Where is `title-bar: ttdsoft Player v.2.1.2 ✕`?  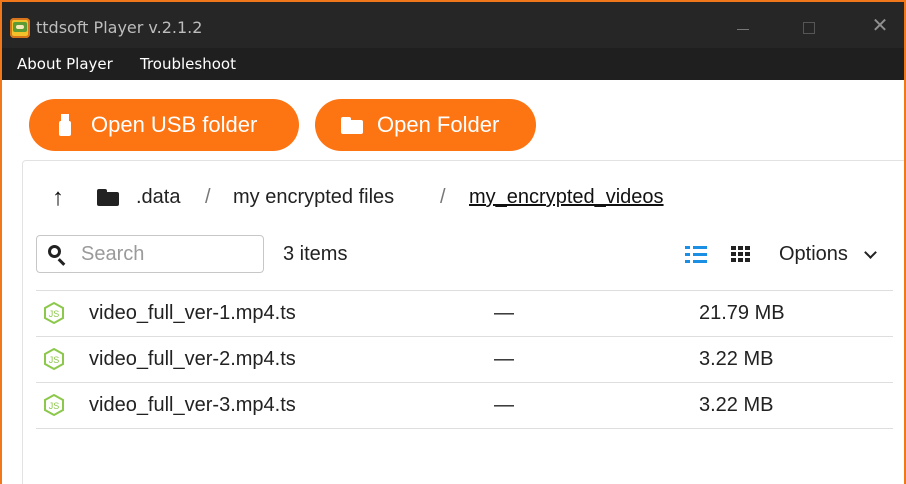
title-bar: ttdsoft Player v.2.1.2 ✕ is located at coordinates (453, 25).